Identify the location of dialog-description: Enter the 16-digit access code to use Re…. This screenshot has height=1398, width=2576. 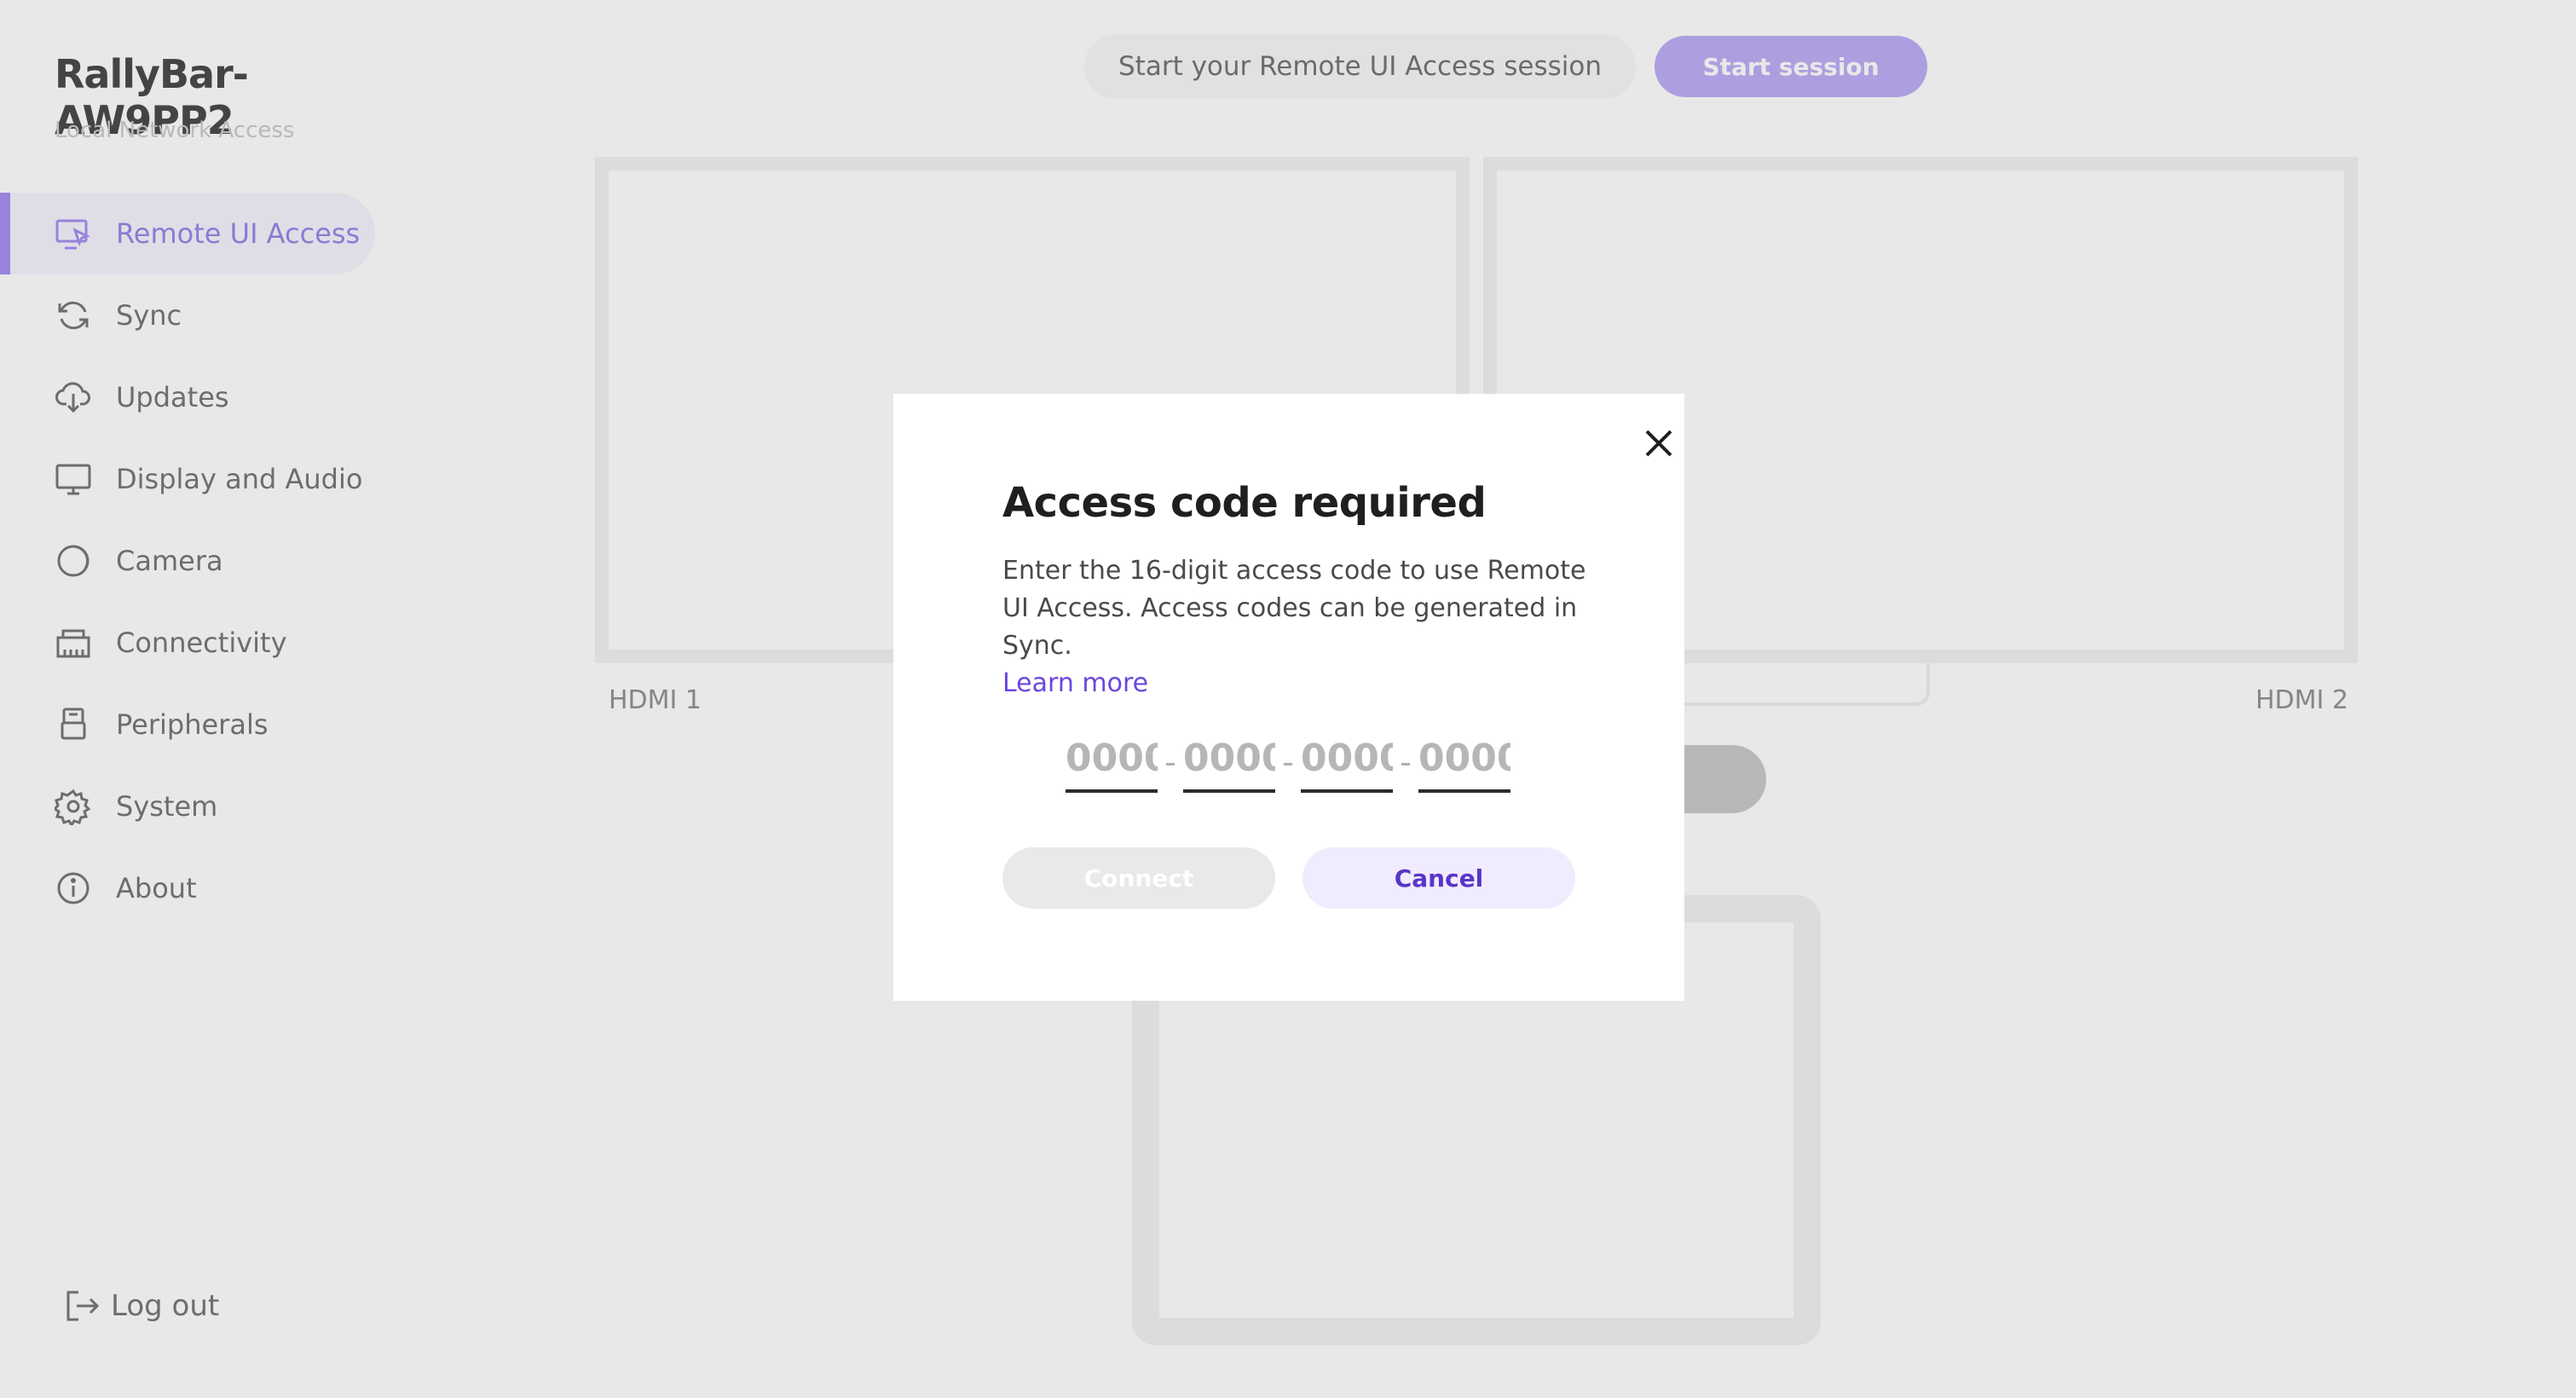
(1300, 627).